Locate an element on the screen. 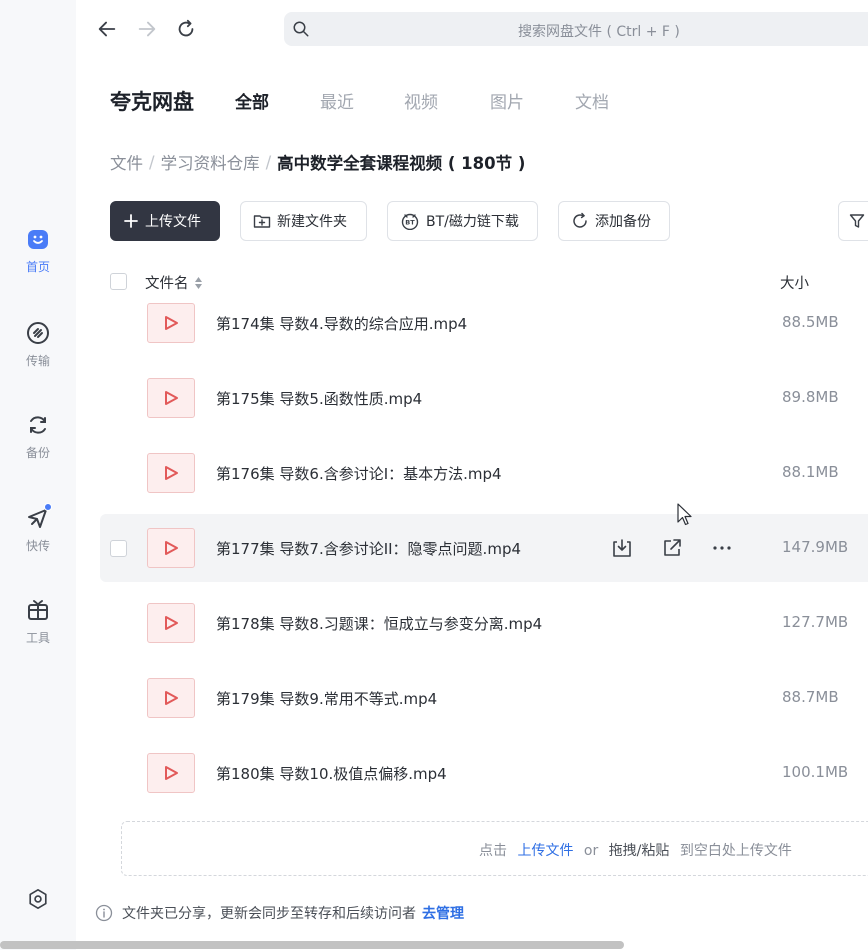 The image size is (868, 950). rail-item-backup: 备份 is located at coordinates (38, 436).